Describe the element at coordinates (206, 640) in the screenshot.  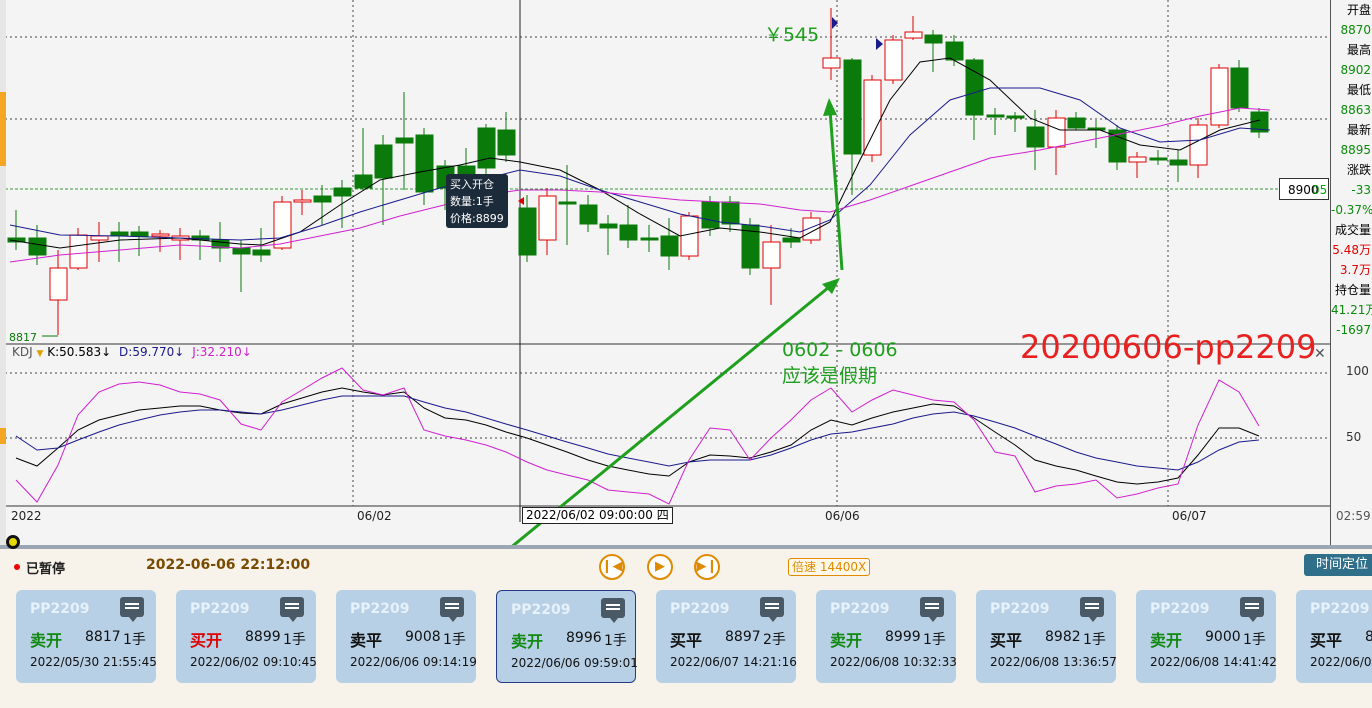
I see `trade-action: 买开` at that location.